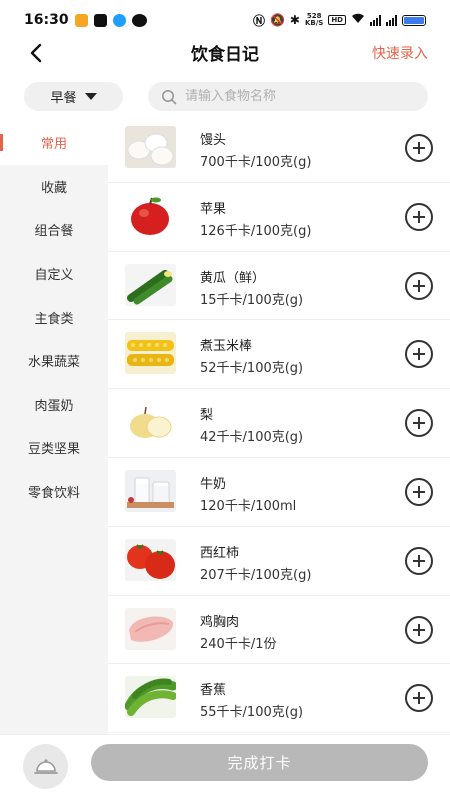 The height and width of the screenshot is (800, 450). Describe the element at coordinates (258, 20) in the screenshot. I see `nfc-icon: Ⓝ` at that location.